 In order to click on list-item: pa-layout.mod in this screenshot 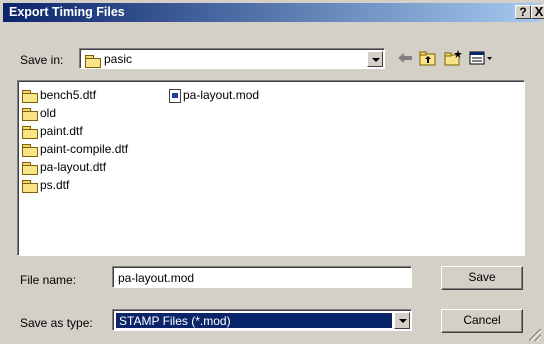, I will do `click(214, 95)`.